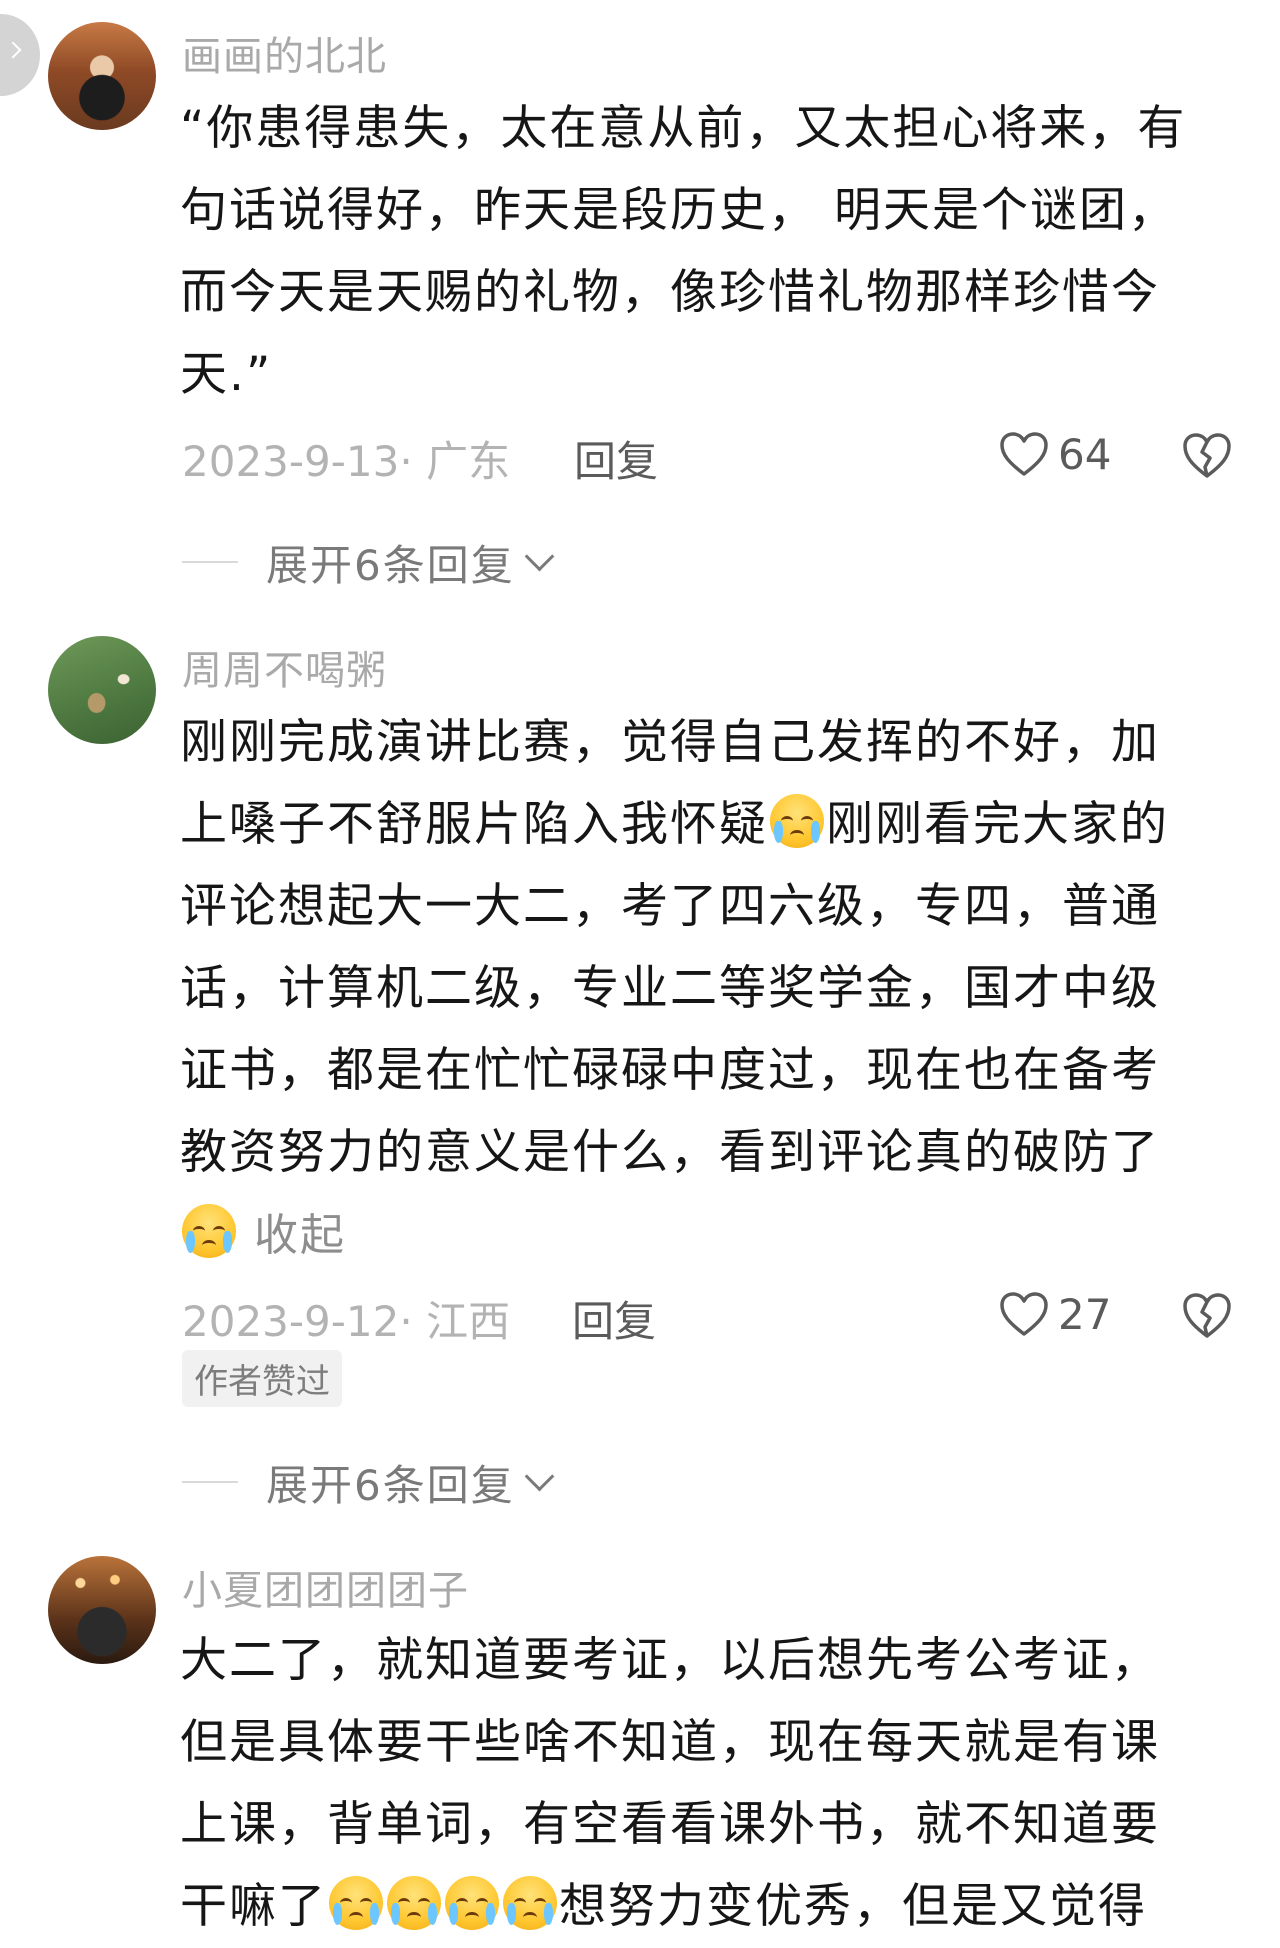 This screenshot has width=1280, height=1948. I want to click on like-button: 27, so click(1054, 1314).